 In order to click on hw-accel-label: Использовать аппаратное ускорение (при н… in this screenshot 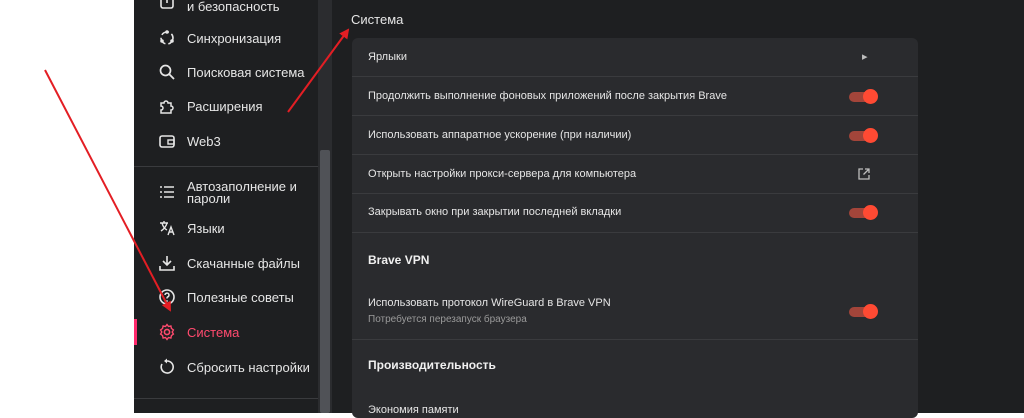, I will do `click(500, 135)`.